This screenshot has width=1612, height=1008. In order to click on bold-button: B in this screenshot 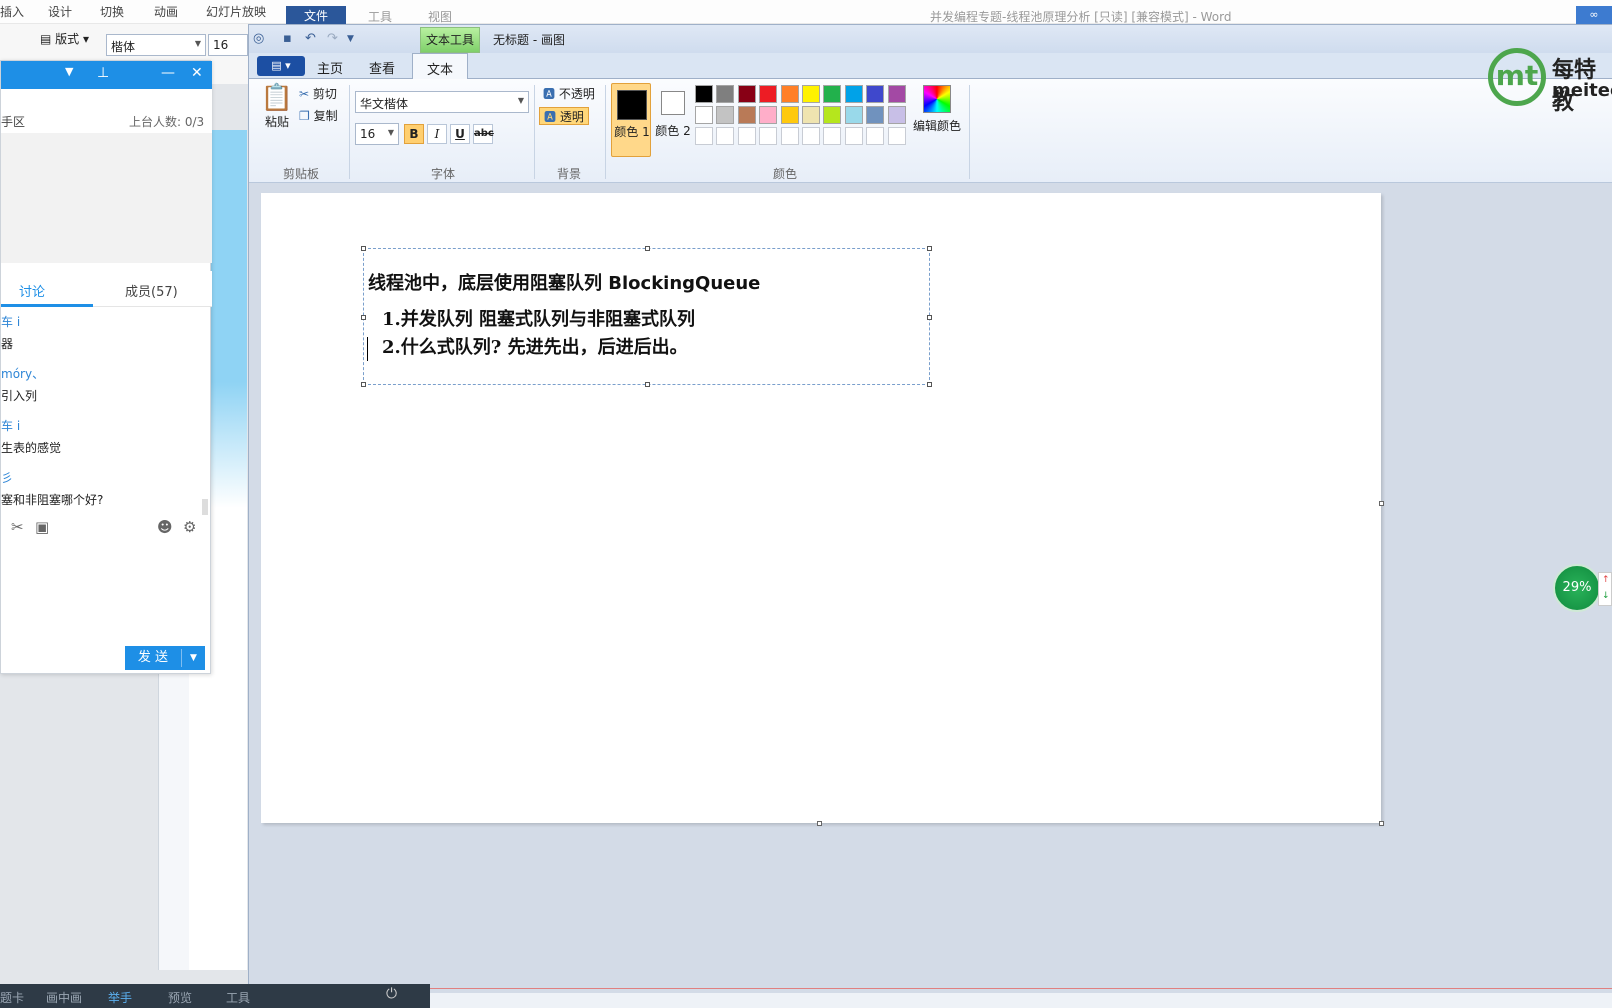, I will do `click(414, 134)`.